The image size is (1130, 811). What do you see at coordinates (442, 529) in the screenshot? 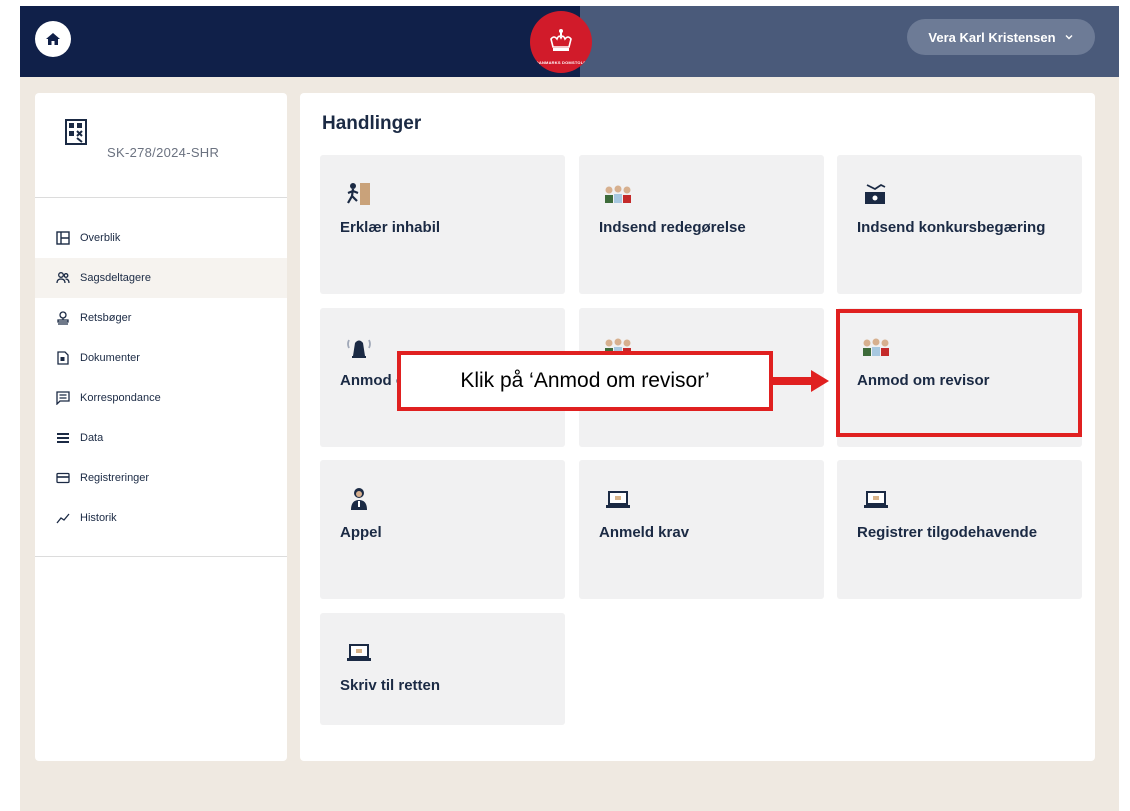
I see `action-tile-appel: Appel` at bounding box center [442, 529].